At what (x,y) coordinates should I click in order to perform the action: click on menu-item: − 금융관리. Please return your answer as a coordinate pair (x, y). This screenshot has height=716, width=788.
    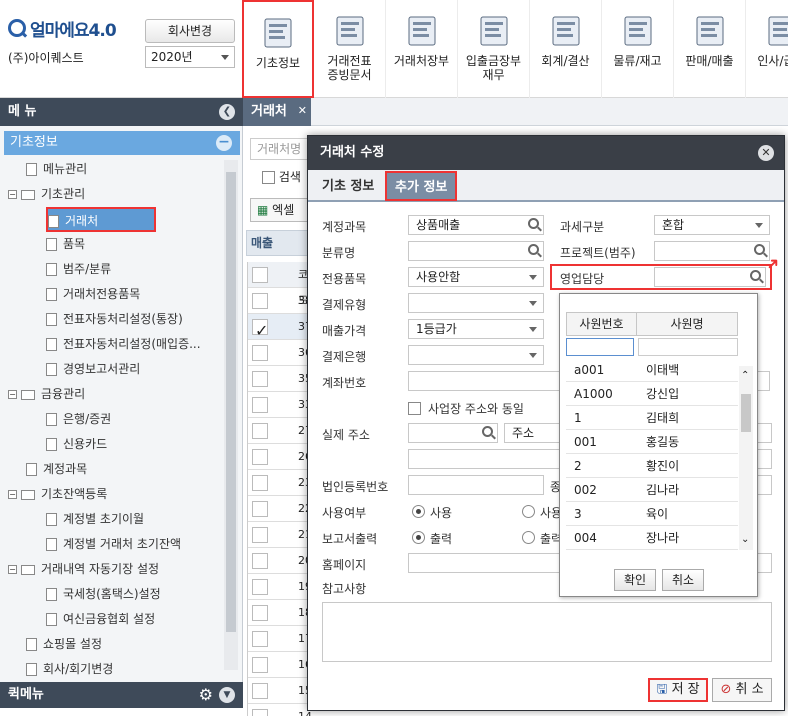
    Looking at the image, I should click on (115, 394).